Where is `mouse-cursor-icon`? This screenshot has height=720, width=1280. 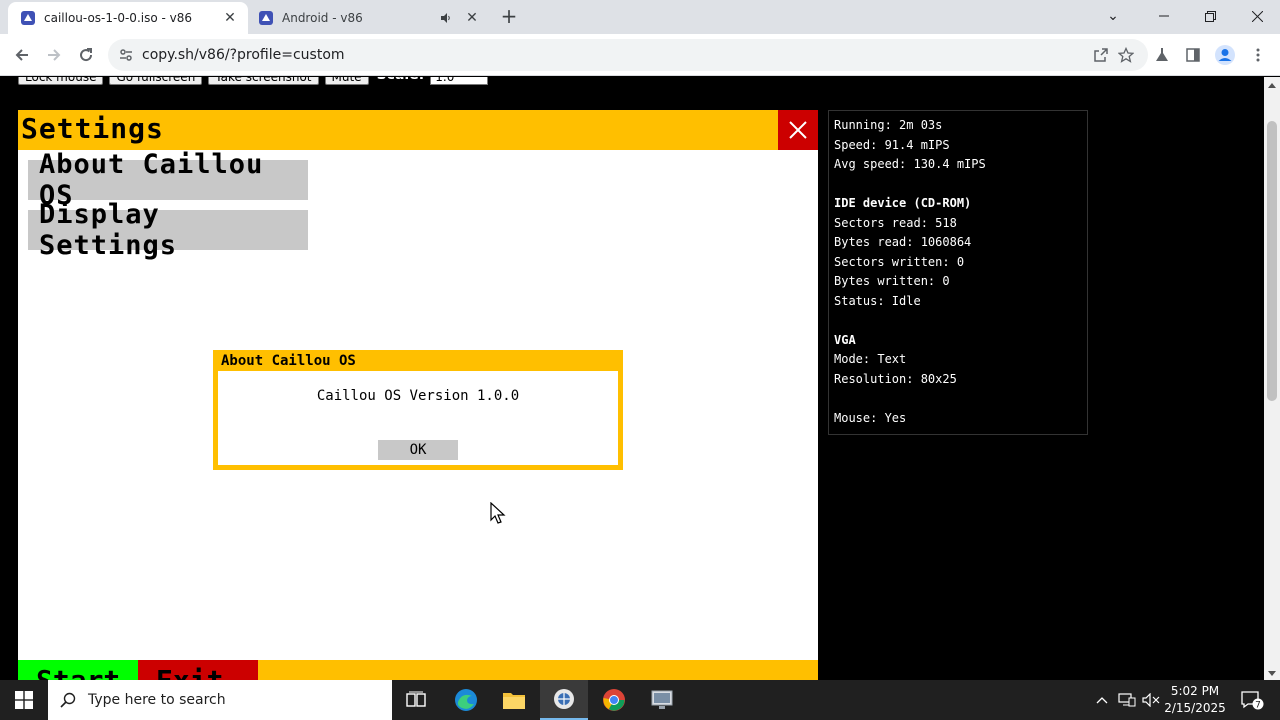 mouse-cursor-icon is located at coordinates (498, 513).